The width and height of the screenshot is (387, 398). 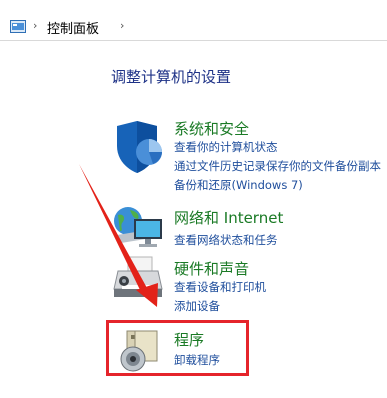 I want to click on breadcrumb-control-panel: 控制面板, so click(x=73, y=27).